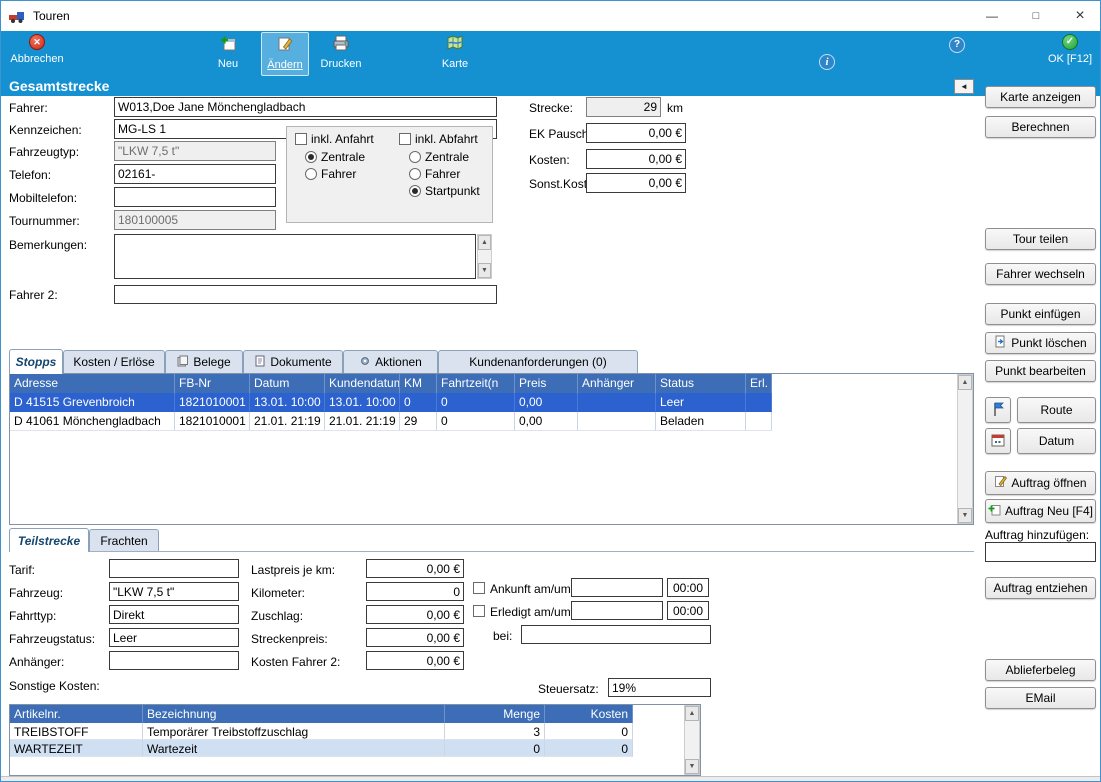 This screenshot has height=782, width=1101. I want to click on ankunft-datum-input, so click(617, 587).